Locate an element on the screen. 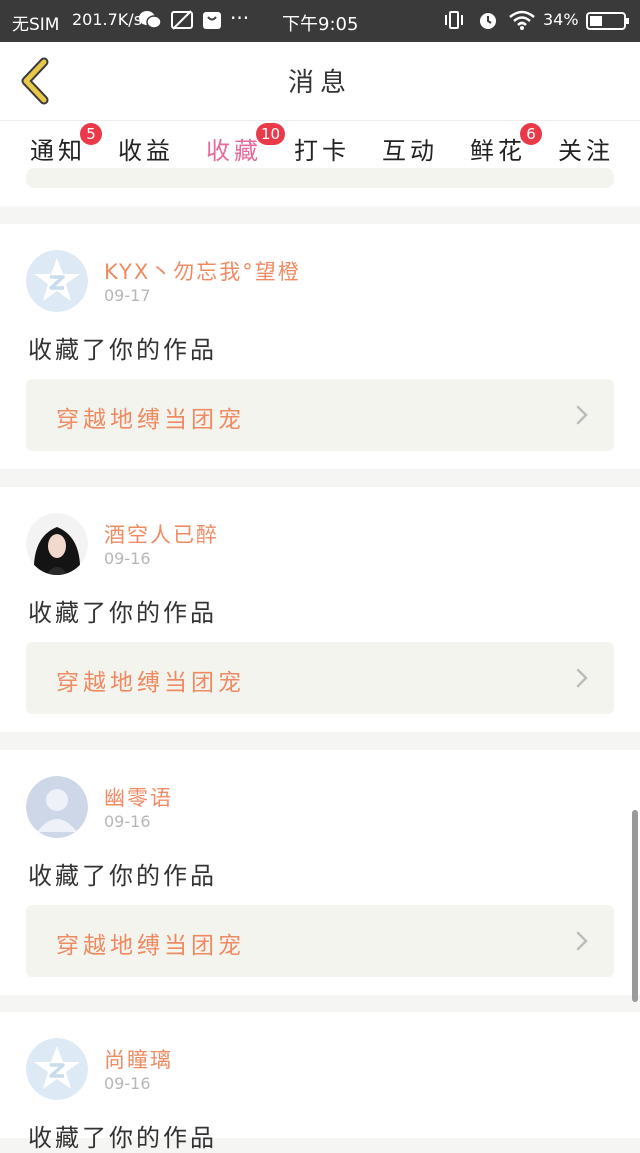  previous-card-remnant is located at coordinates (320, 187).